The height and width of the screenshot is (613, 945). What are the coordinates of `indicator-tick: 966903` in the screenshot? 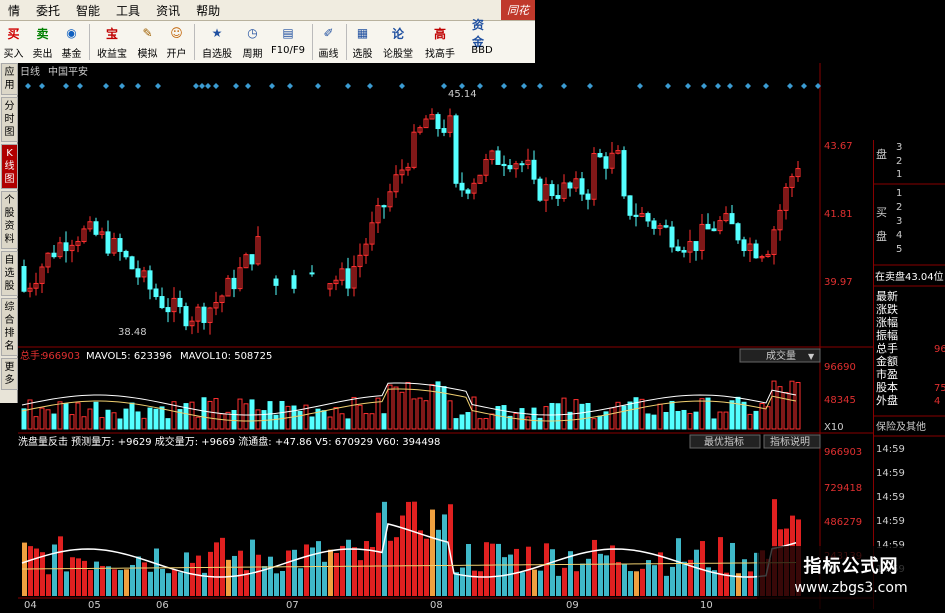 It's located at (843, 452).